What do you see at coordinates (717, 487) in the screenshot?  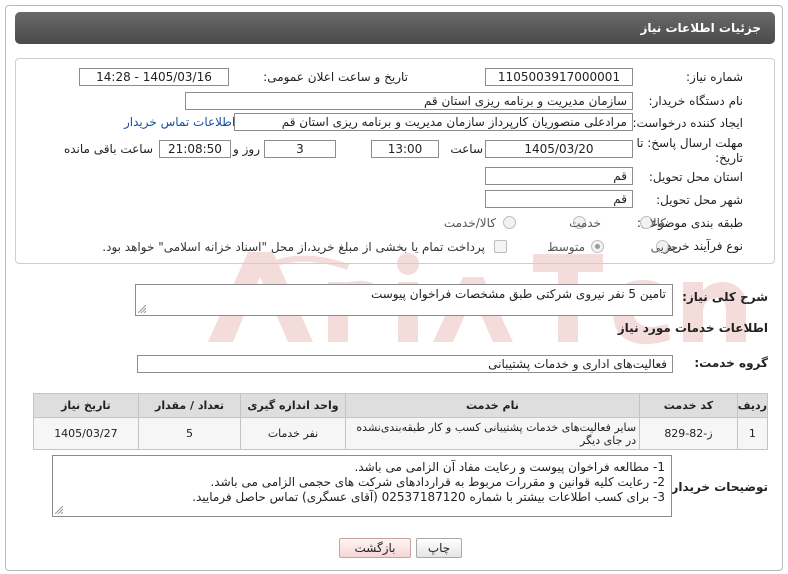 I see `buyer-notes-label: توضیحات خریدار:` at bounding box center [717, 487].